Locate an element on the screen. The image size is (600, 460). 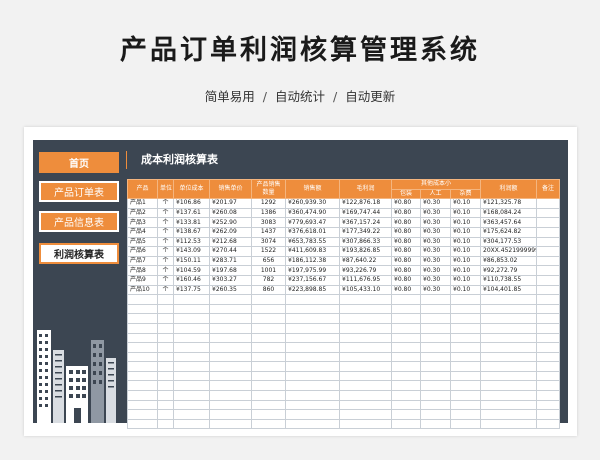
cell-margin: ¥367,157.24 is located at coordinates (365, 222).